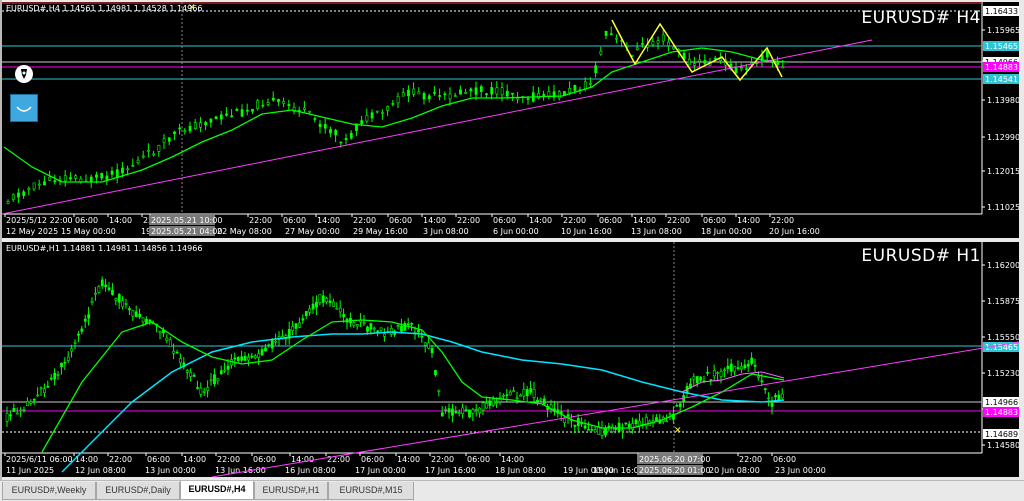 Image resolution: width=1024 pixels, height=501 pixels. I want to click on tab-h1: EURUSD#,H1, so click(291, 491).